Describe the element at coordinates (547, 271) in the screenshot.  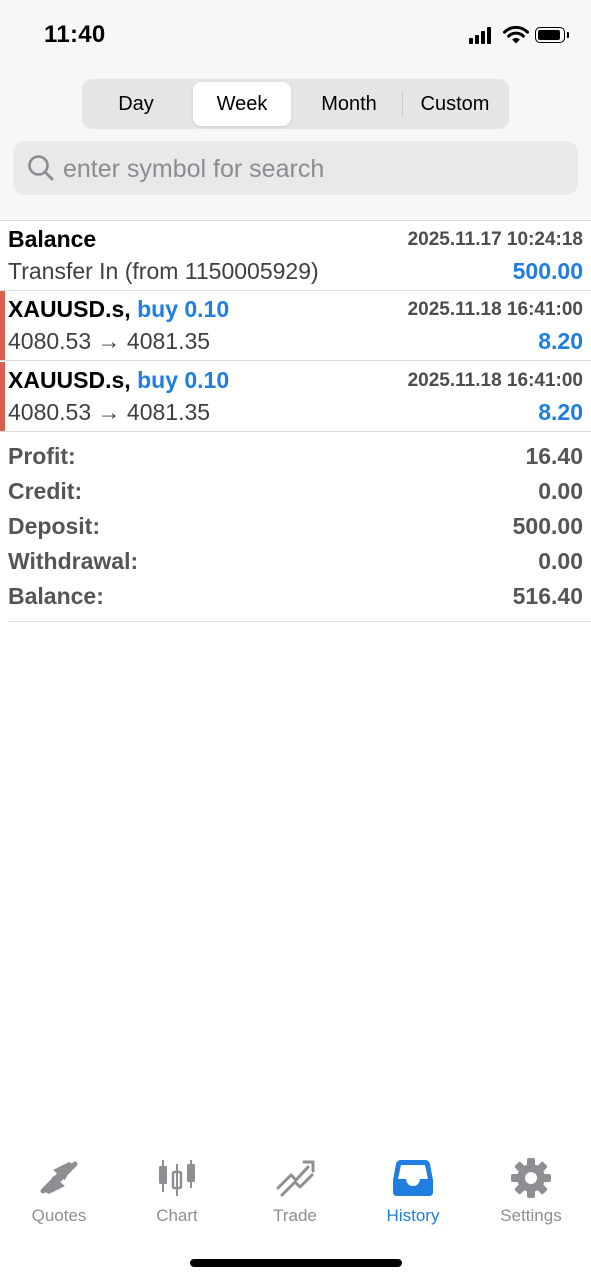
I see `row-value: 500.00` at that location.